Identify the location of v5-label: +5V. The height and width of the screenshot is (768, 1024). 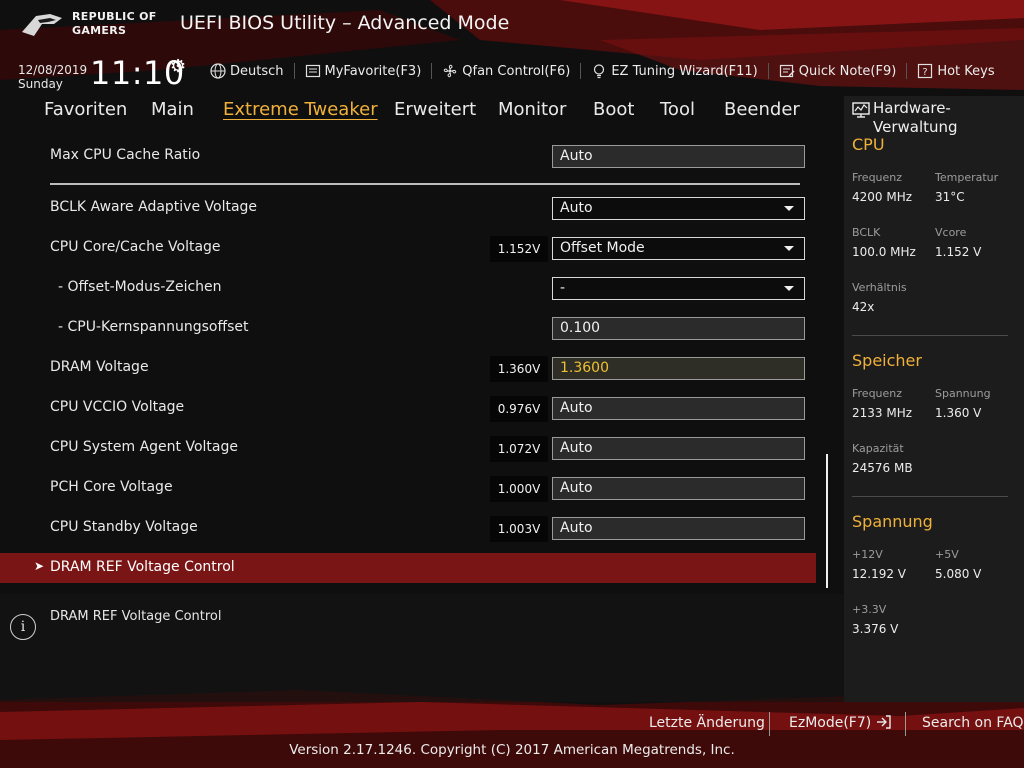
(947, 554).